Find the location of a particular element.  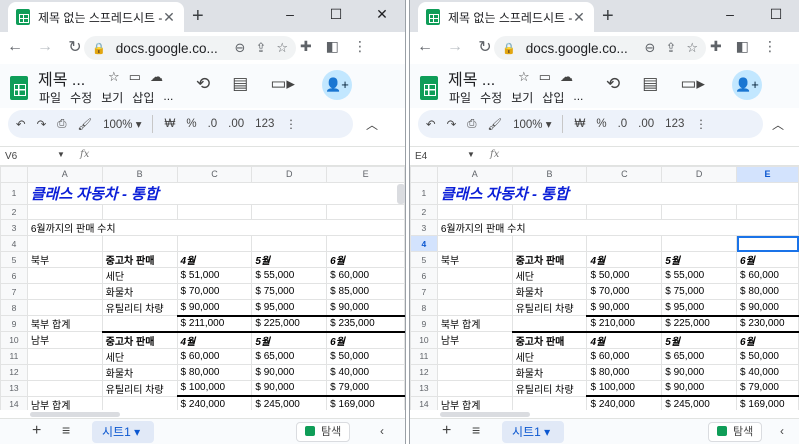

selected-cell is located at coordinates (767, 244).